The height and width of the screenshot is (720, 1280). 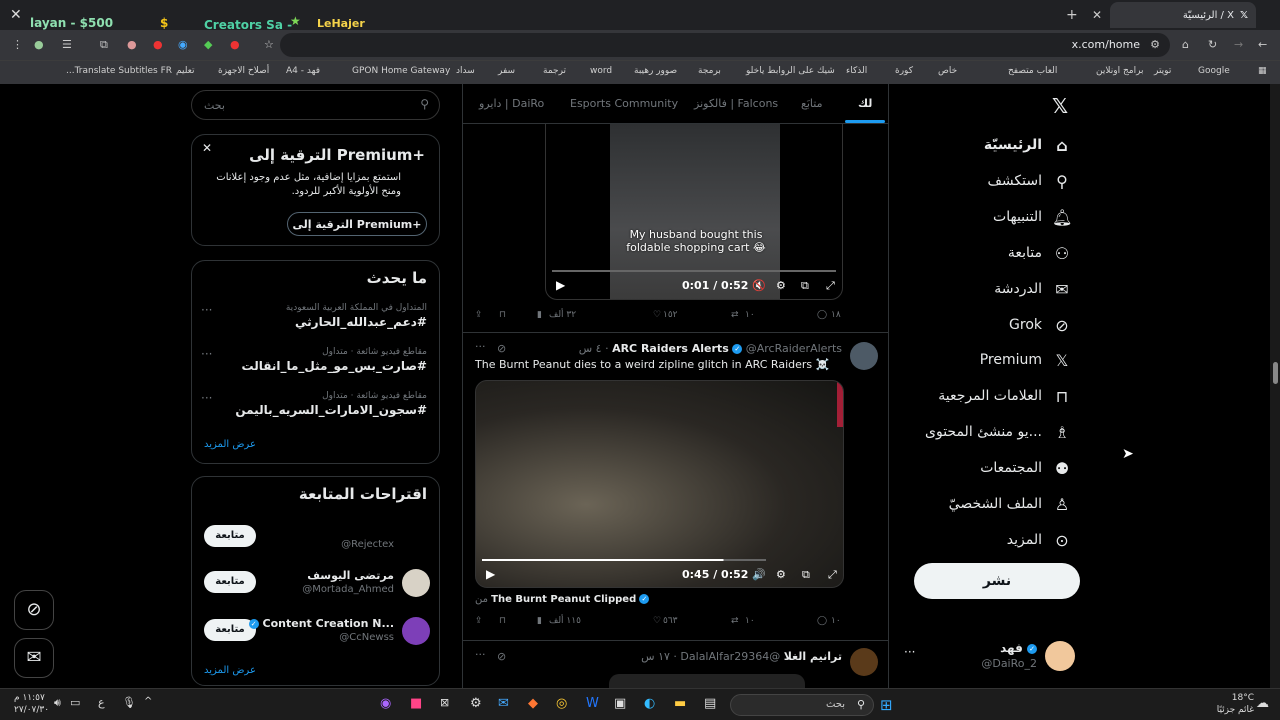 I want to click on nav-more: ⊙ المزيد, so click(x=1039, y=540).